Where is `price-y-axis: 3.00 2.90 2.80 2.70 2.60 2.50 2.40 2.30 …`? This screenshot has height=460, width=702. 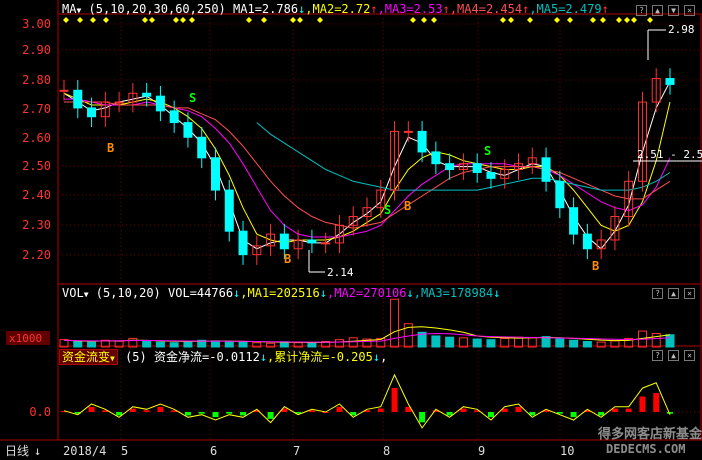
price-y-axis: 3.00 2.90 2.80 2.70 2.60 2.50 2.40 2.30 … is located at coordinates (36, 139).